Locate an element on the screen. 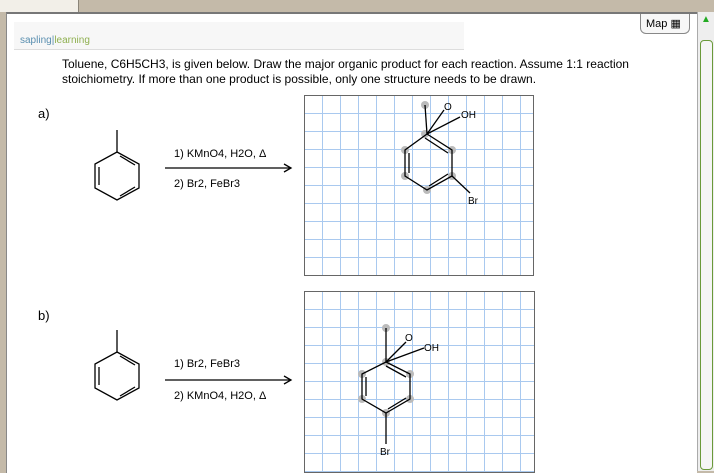 This screenshot has height=473, width=714. scrollbar-thumb is located at coordinates (706, 255).